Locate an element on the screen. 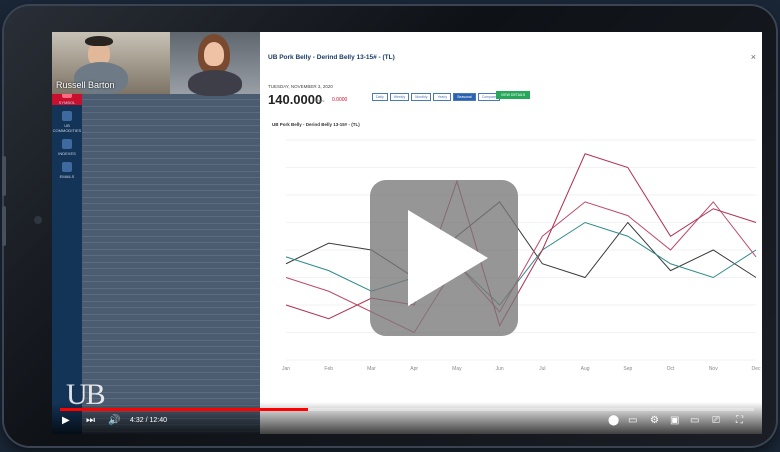 The image size is (780, 452). x-tick-label: Feb is located at coordinates (328, 369).